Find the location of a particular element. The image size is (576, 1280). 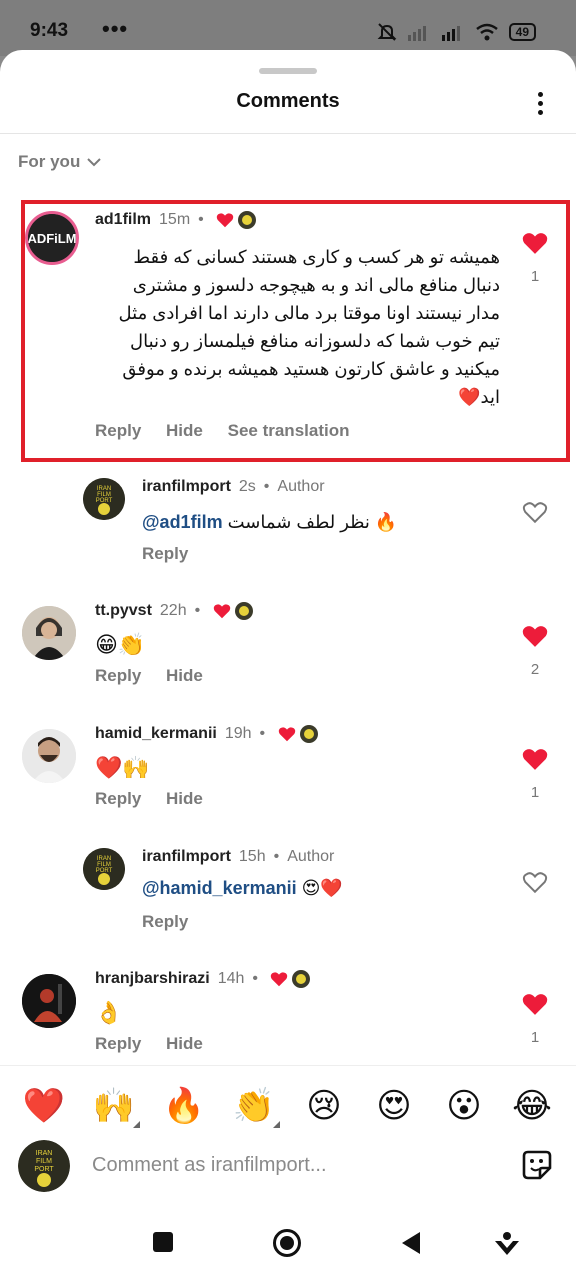

mention-link: @hamid_kermanii is located at coordinates (219, 888).